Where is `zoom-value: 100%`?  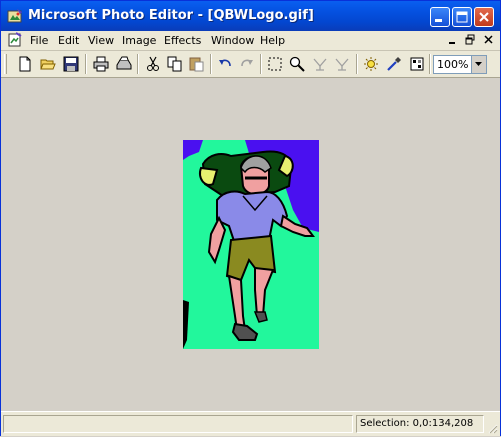 zoom-value: 100% is located at coordinates (453, 64).